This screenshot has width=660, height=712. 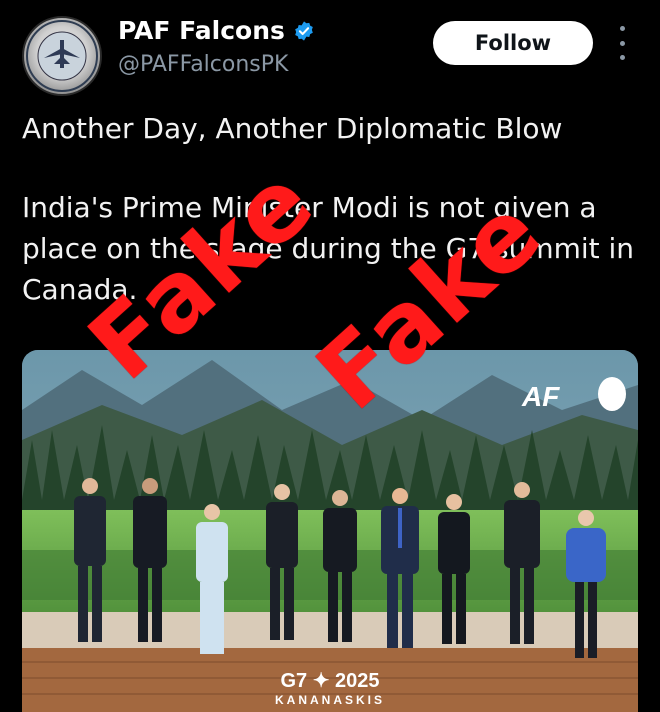 I want to click on stage-logo-line2: KANANASKIS, so click(x=330, y=700).